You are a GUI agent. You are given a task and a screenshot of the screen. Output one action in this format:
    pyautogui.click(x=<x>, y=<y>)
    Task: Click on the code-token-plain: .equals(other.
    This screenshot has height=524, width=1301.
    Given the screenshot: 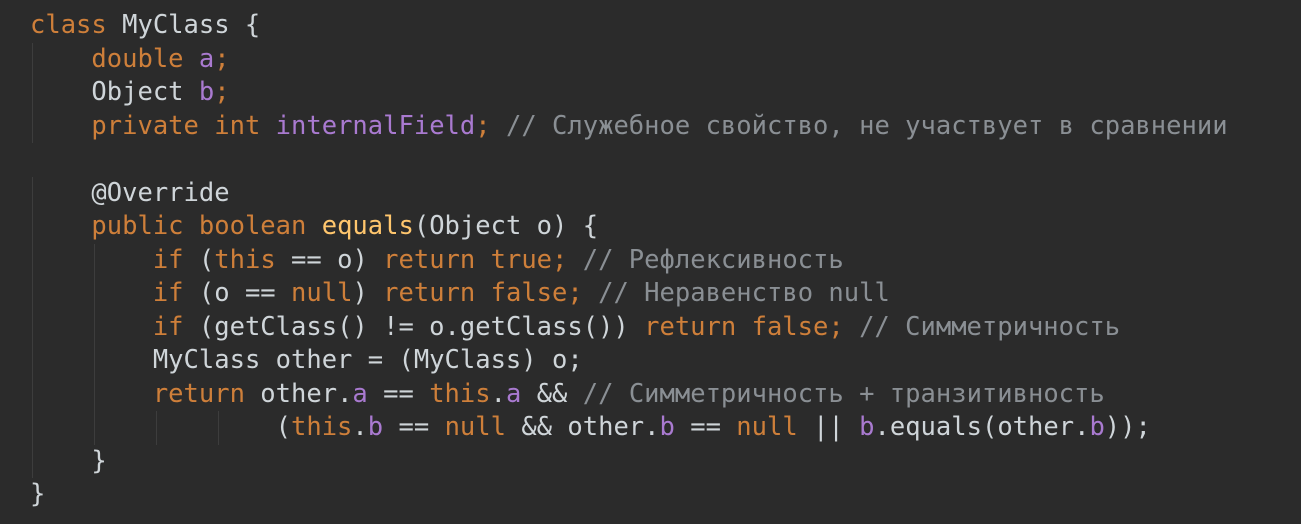 What is the action you would take?
    pyautogui.click(x=982, y=427)
    